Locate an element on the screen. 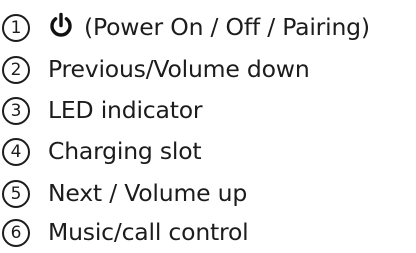  item-number-6: 6 is located at coordinates (16, 233).